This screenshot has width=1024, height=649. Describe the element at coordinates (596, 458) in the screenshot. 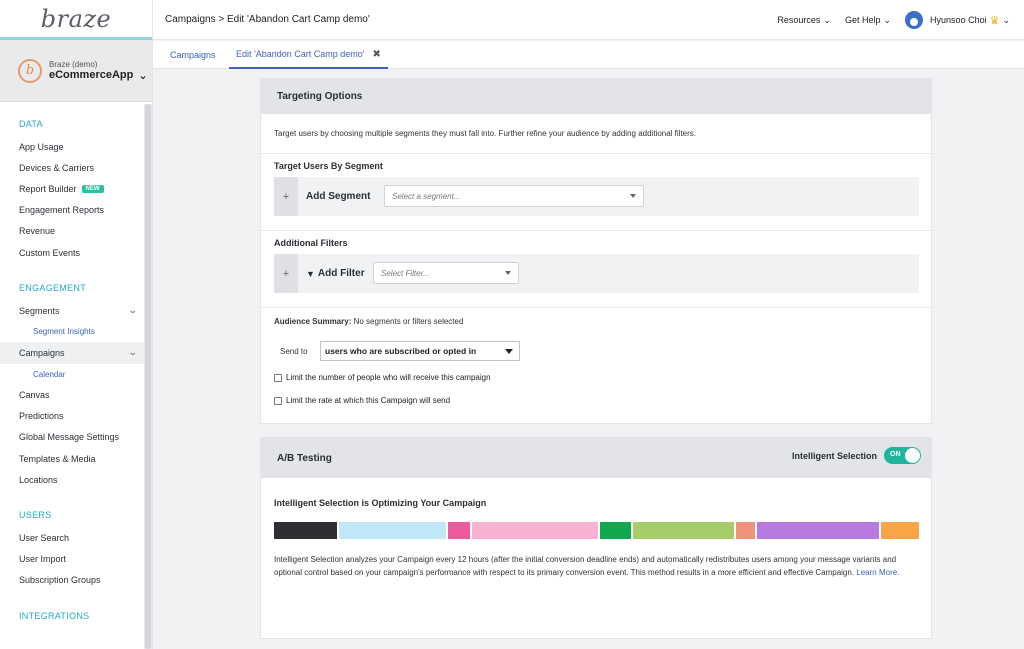

I see `card-title: A/B Testing Intelligent Selection ON` at that location.